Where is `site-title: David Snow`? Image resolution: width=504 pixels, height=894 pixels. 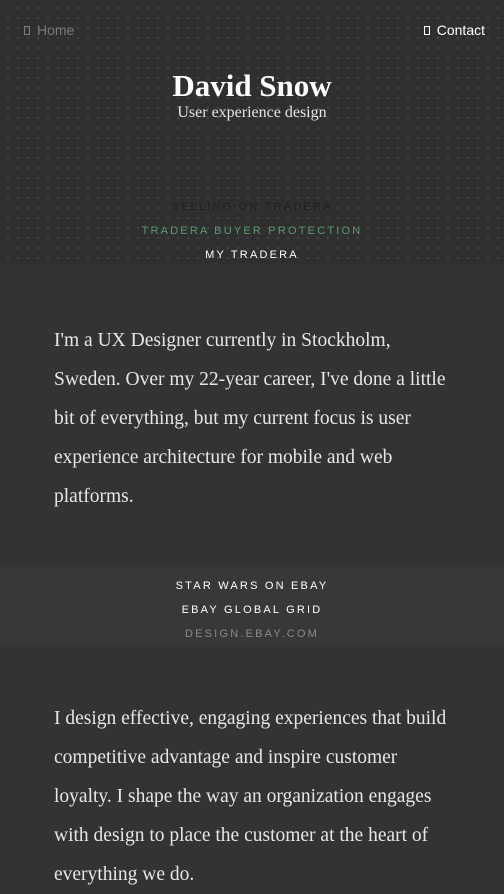 site-title: David Snow is located at coordinates (252, 85).